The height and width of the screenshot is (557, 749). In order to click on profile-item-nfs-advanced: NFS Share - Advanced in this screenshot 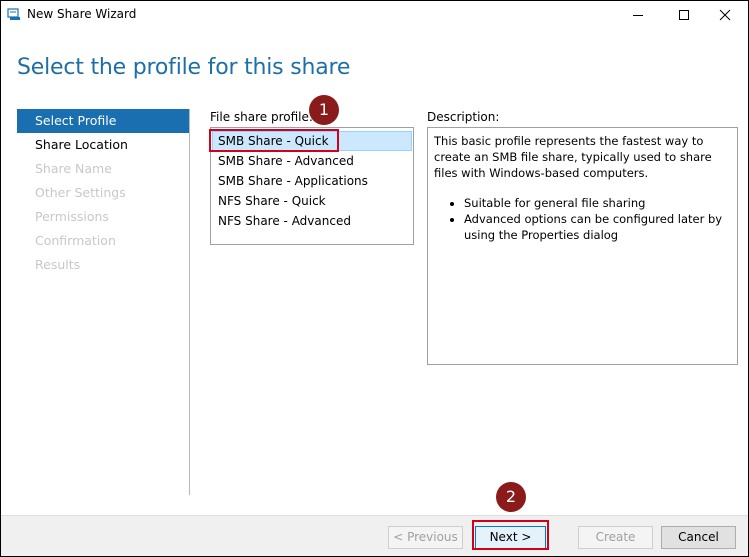, I will do `click(312, 221)`.